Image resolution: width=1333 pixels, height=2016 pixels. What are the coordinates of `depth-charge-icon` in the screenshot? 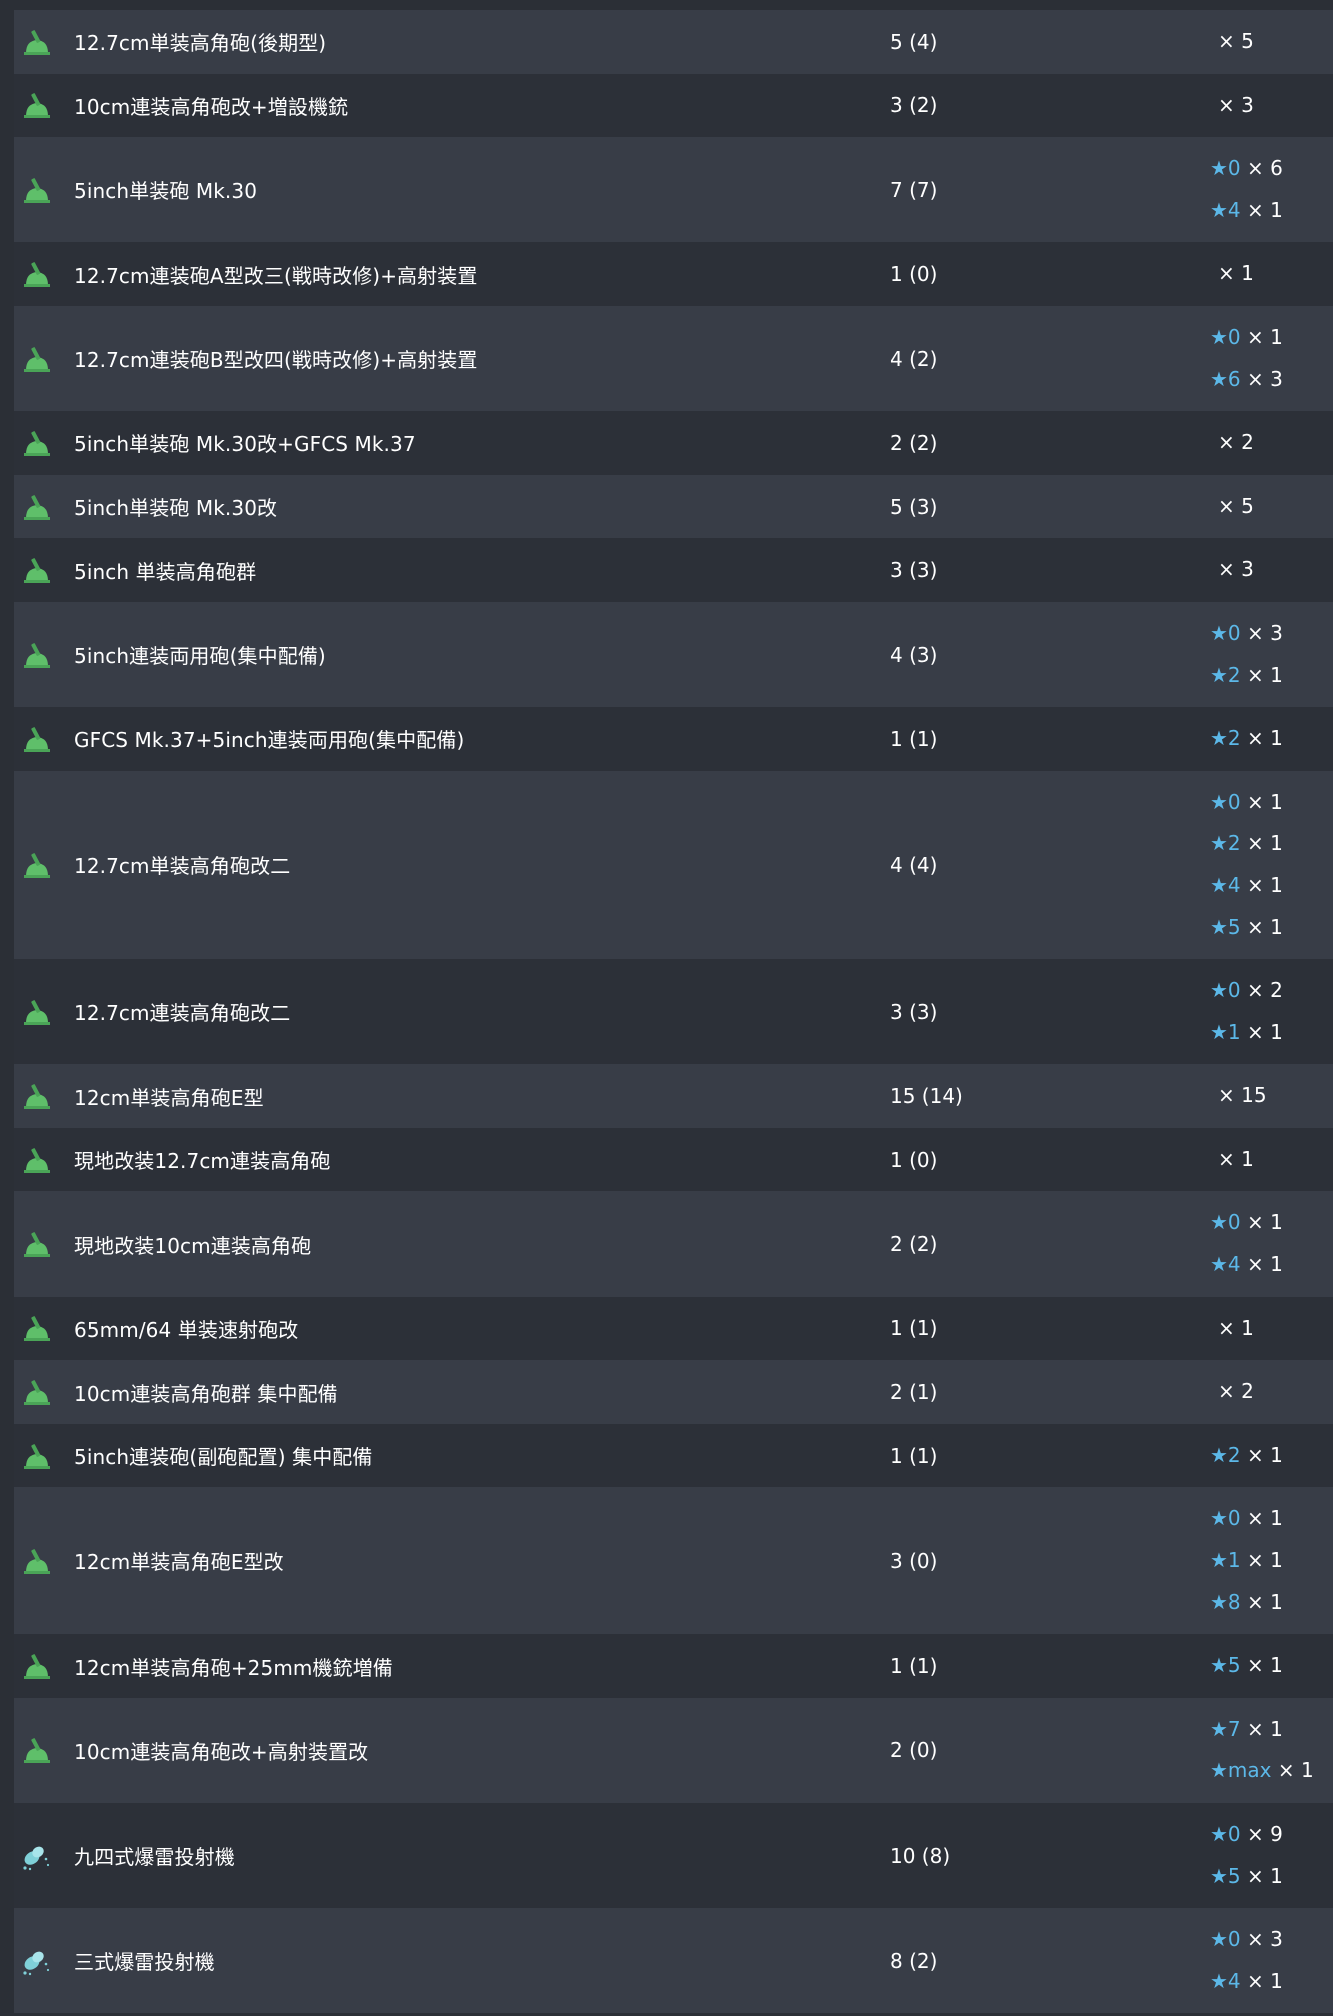 It's located at (37, 1856).